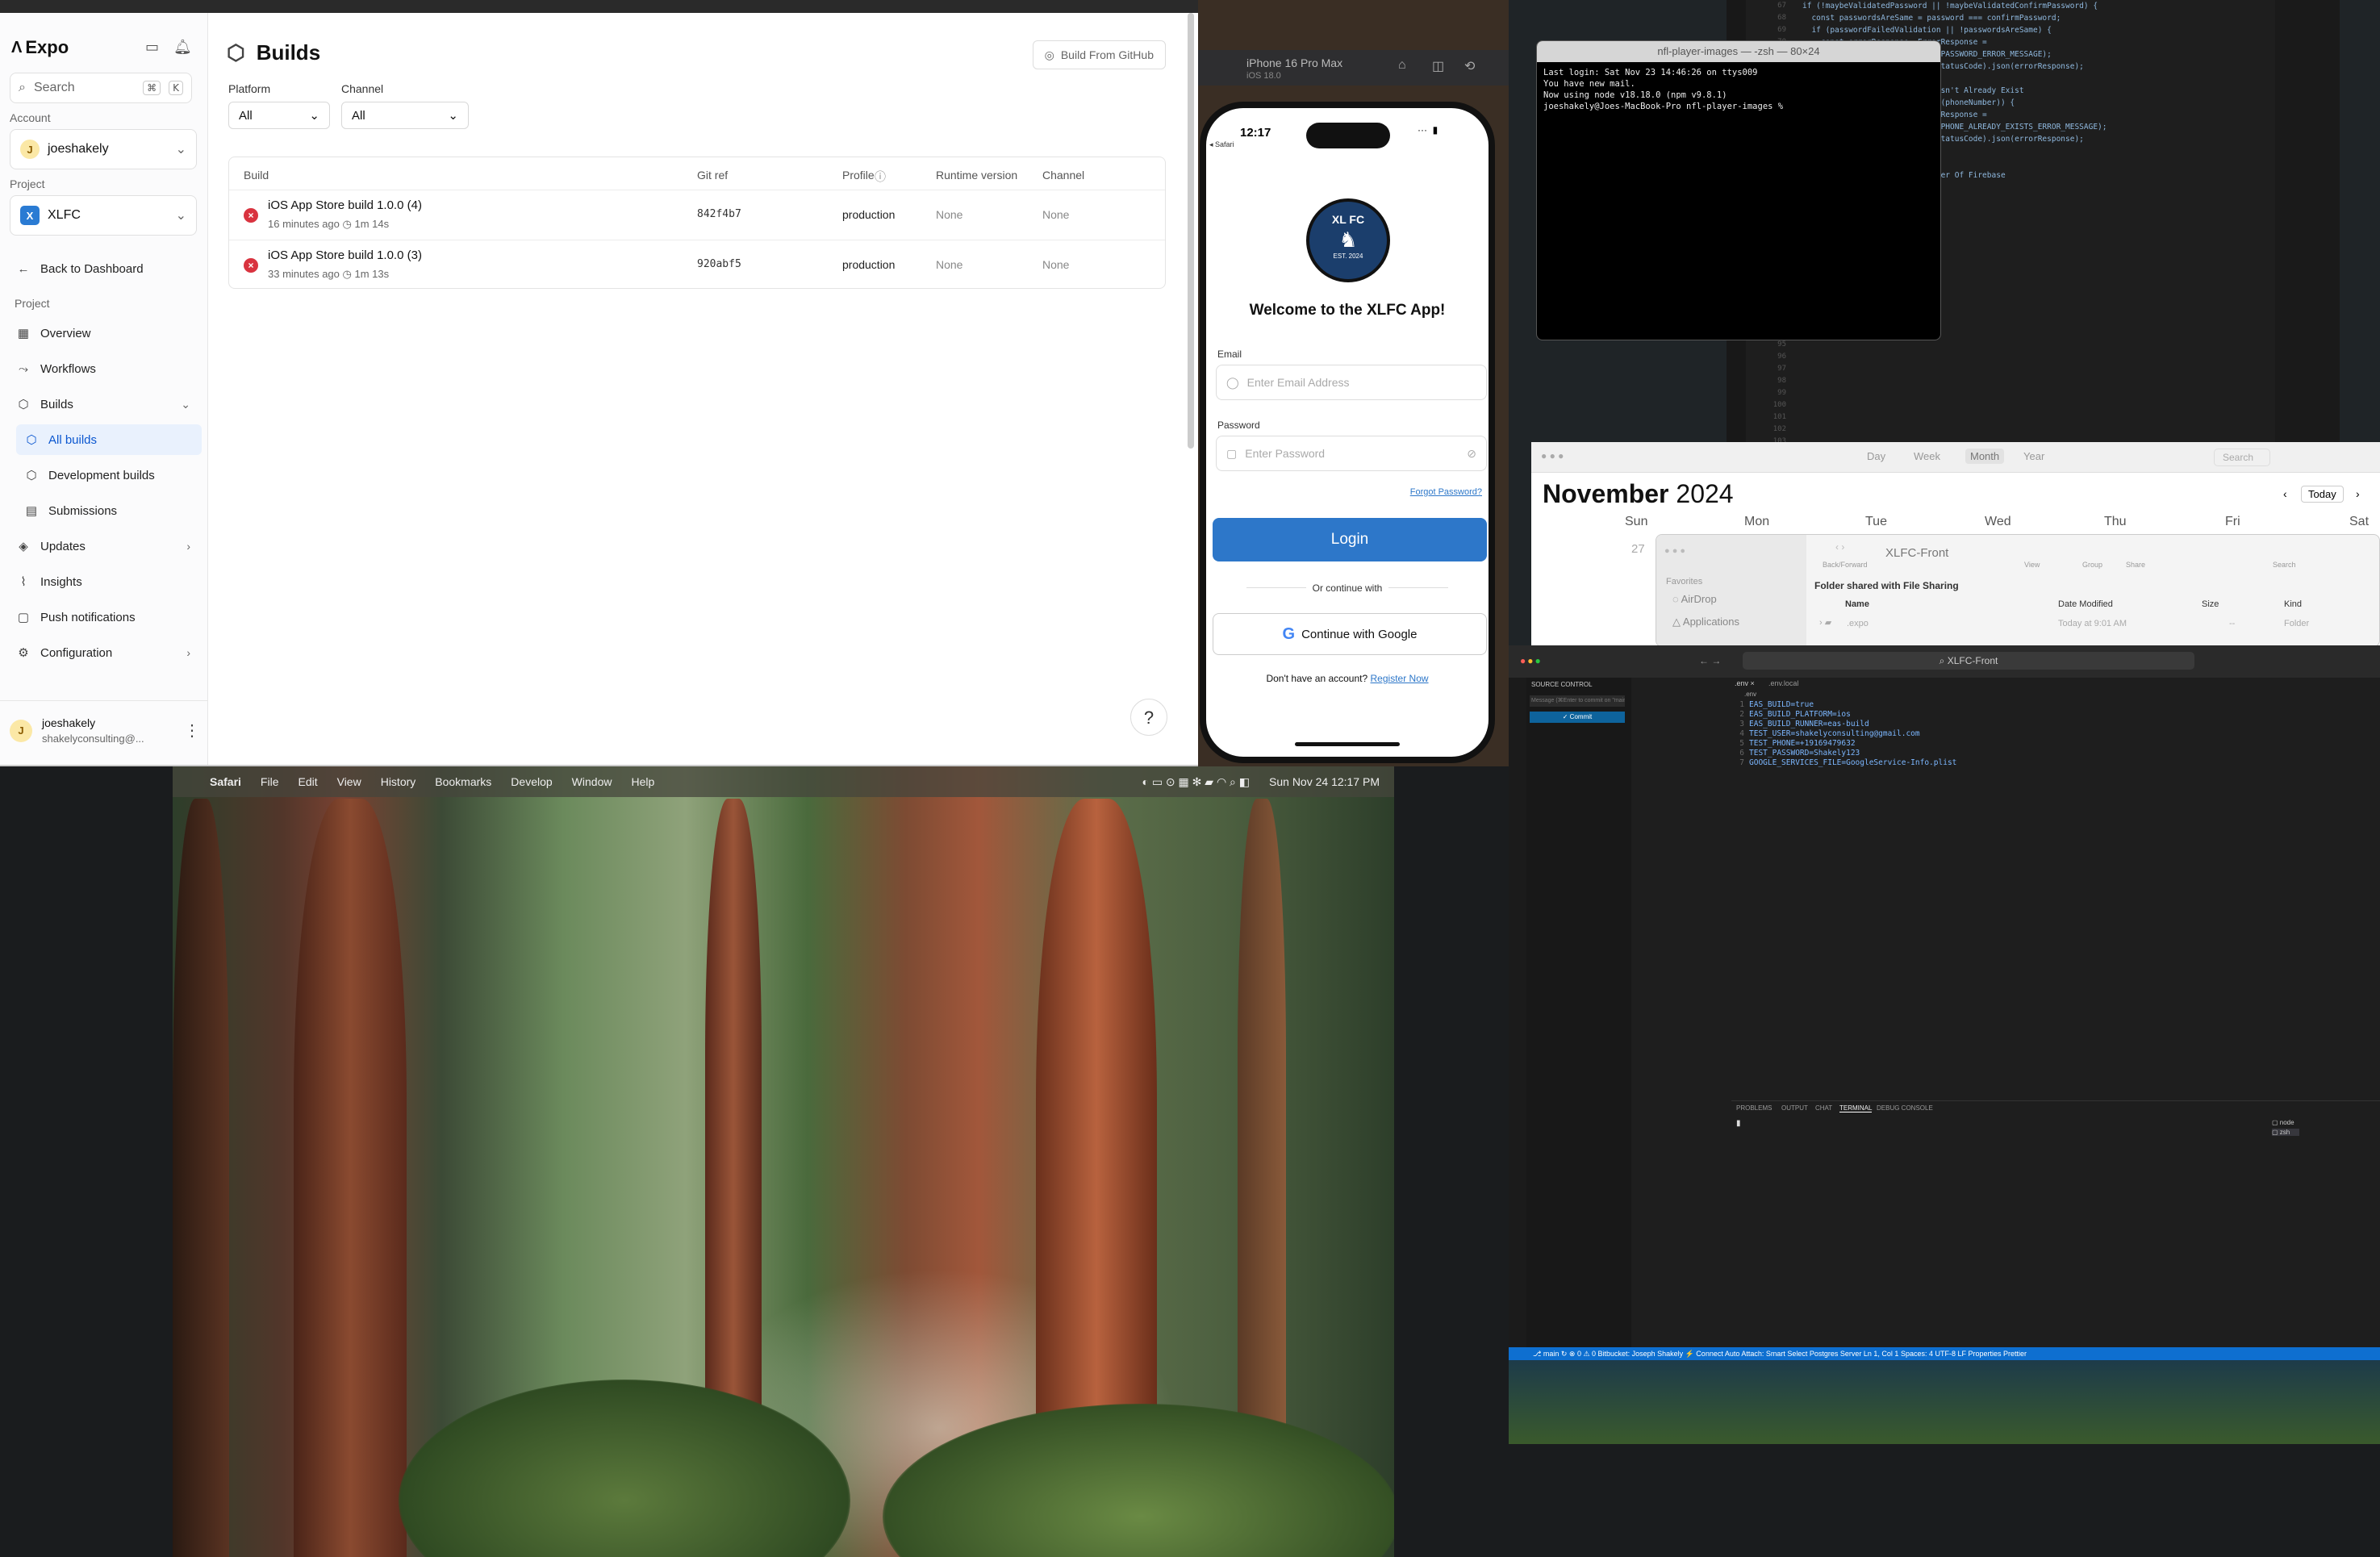 Image resolution: width=2380 pixels, height=1557 pixels. I want to click on panel-tab-terminal: TERMINAL, so click(1856, 1108).